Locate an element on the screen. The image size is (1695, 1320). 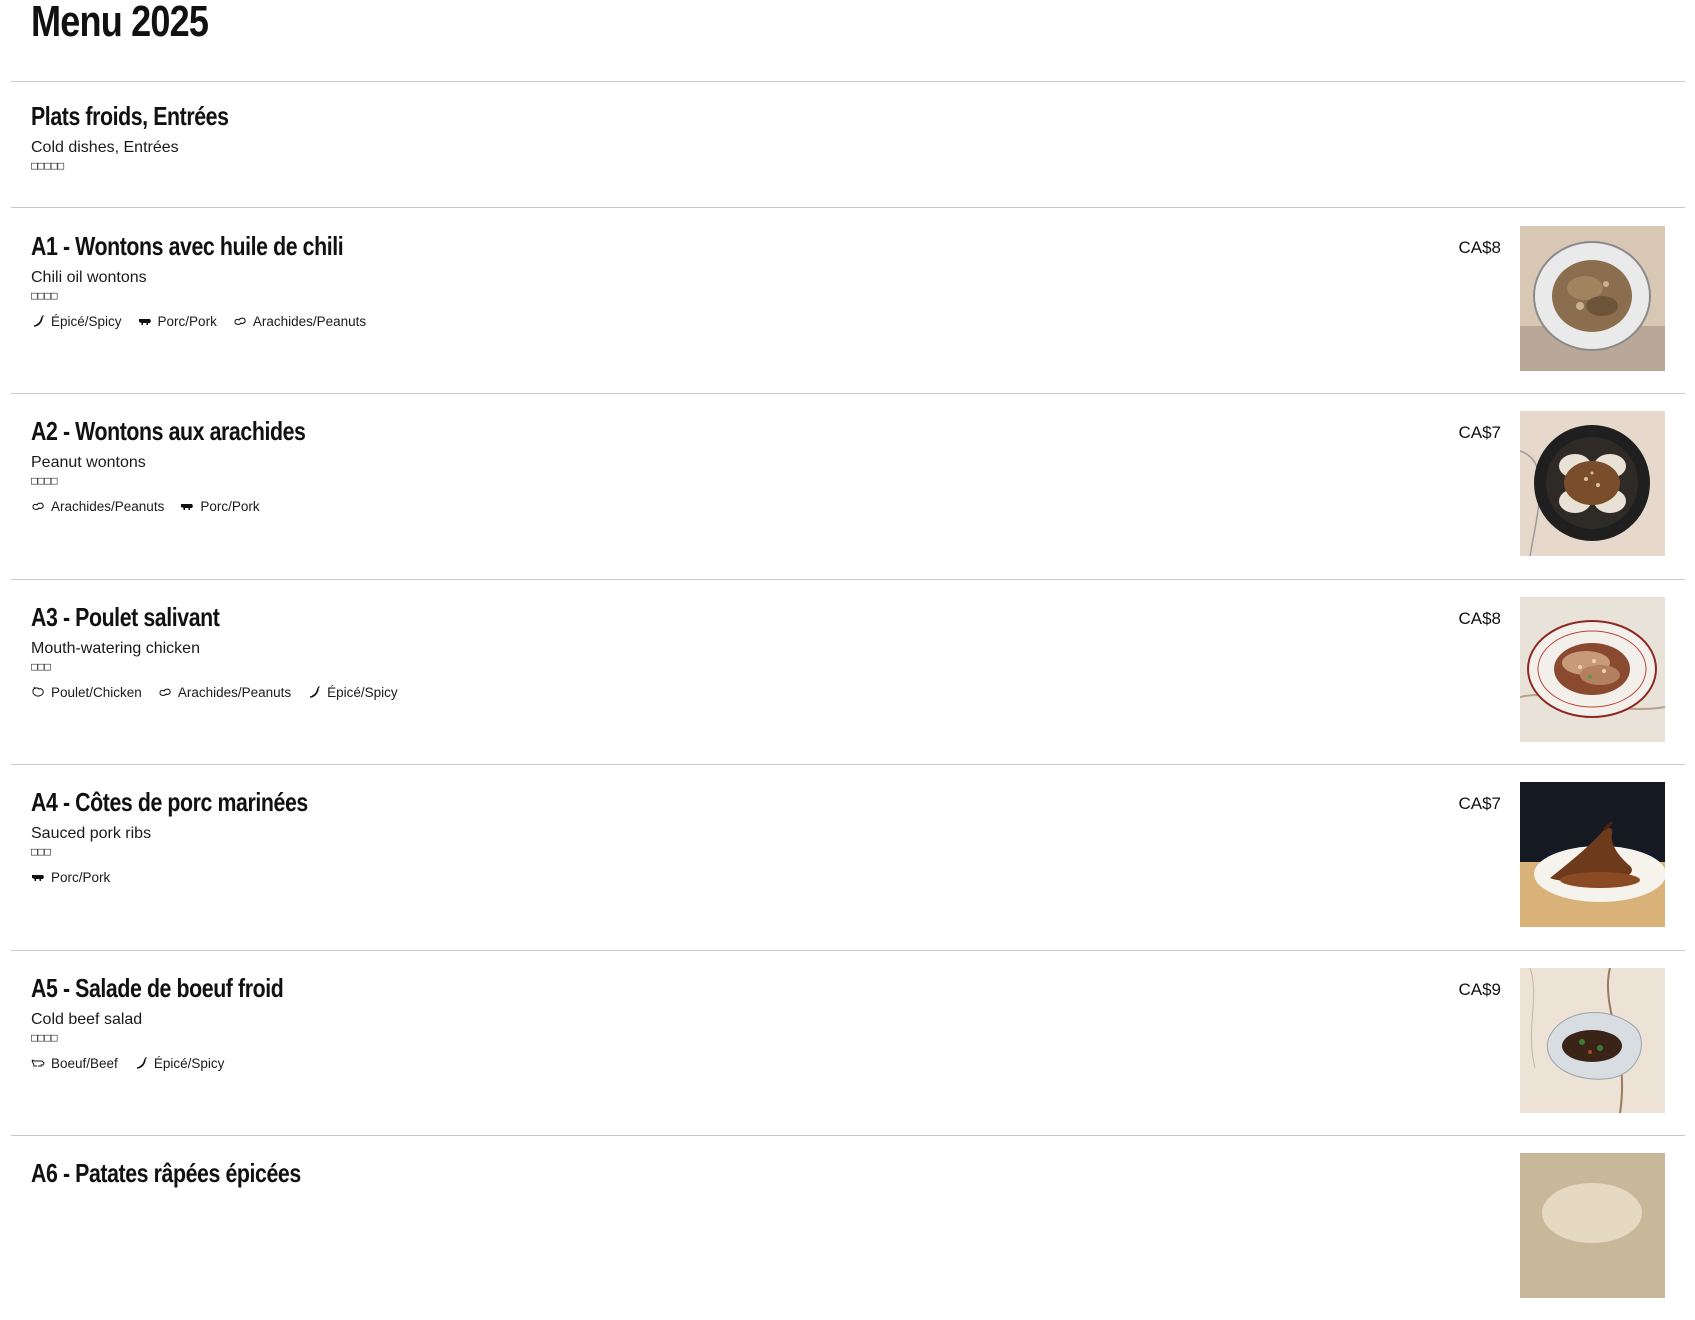
menu-item-text: A6 - Patates râpées épicées is located at coordinates (195, 1173).